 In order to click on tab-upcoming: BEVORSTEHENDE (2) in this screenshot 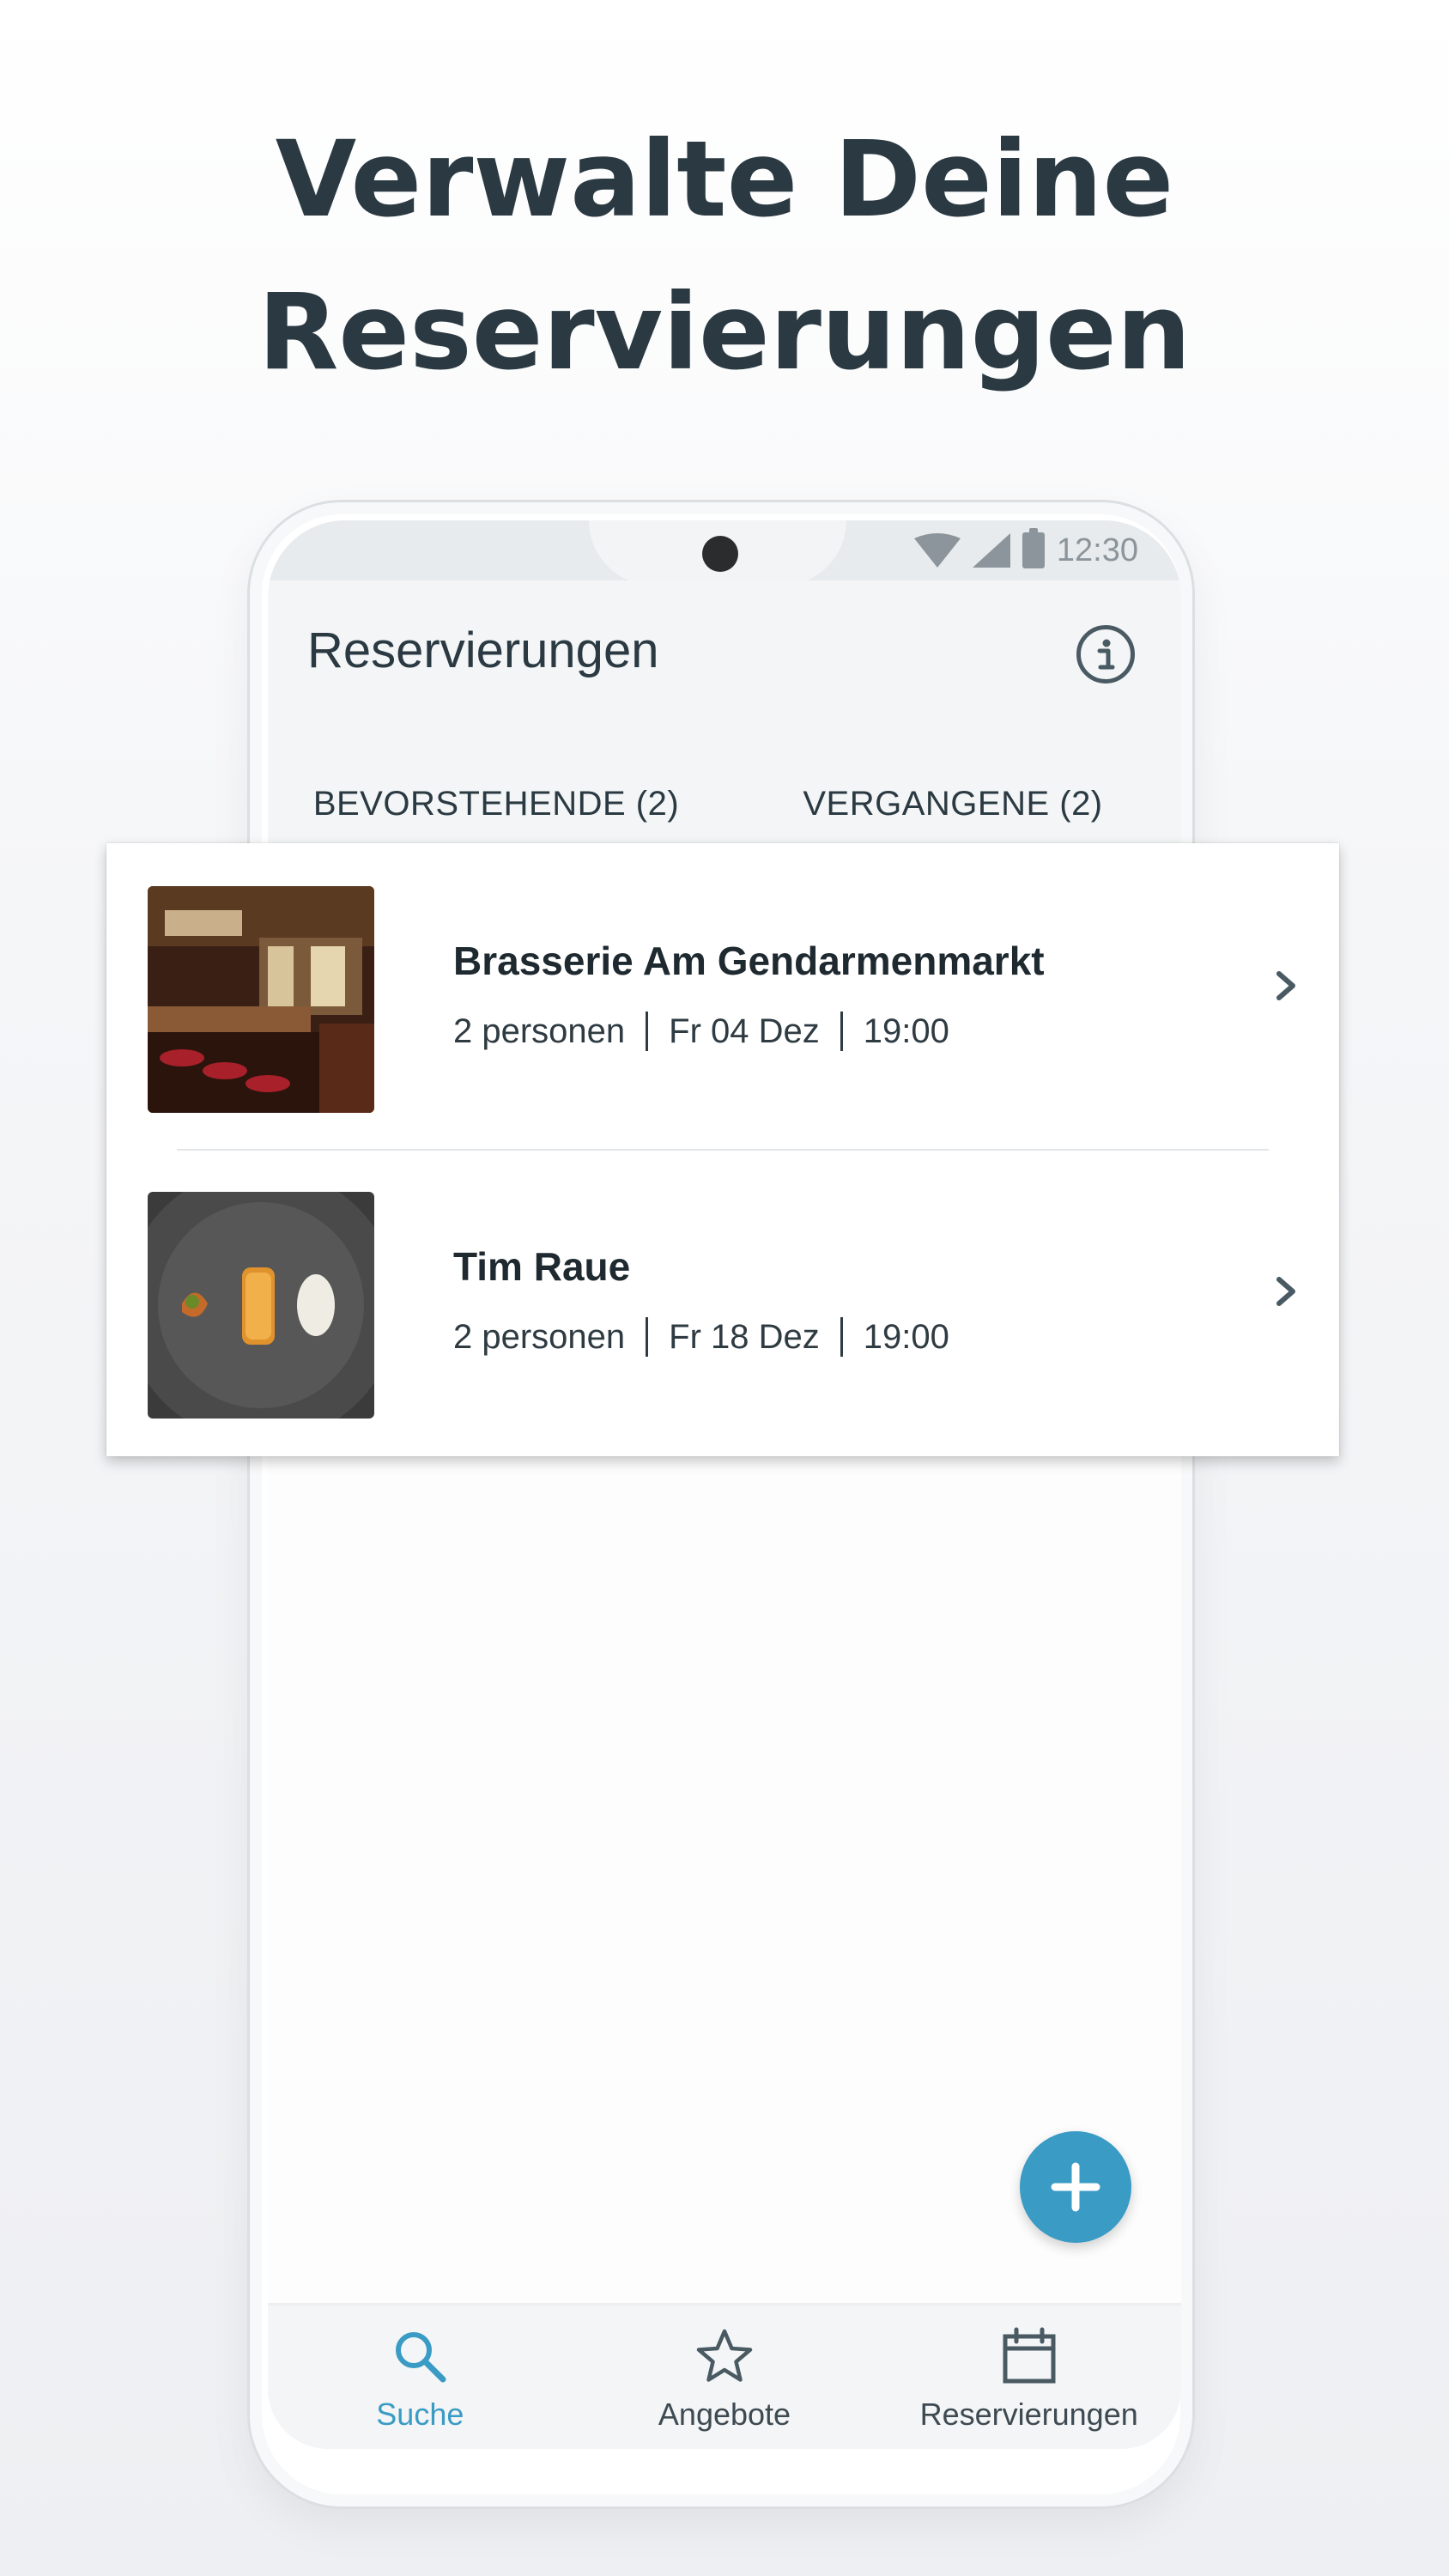, I will do `click(496, 803)`.